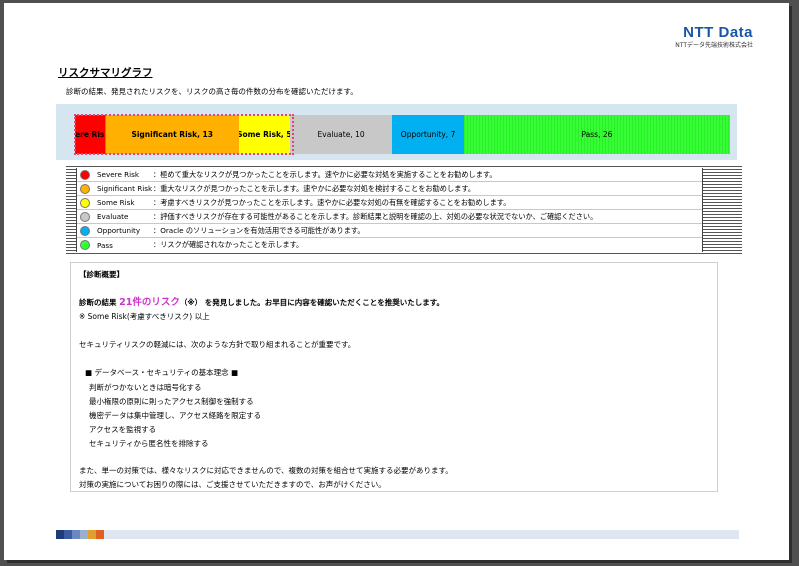  I want to click on bar-label-severe: Severe Risk, 3, so click(90, 134).